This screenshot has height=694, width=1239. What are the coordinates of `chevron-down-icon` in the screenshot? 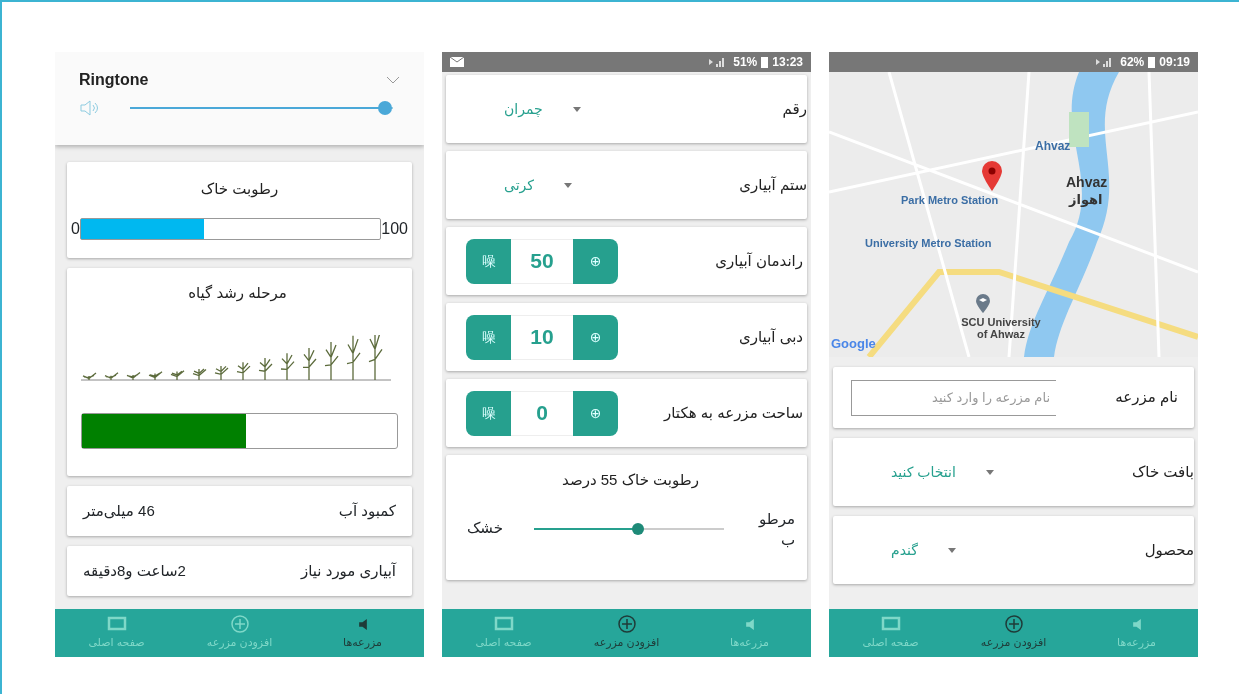 It's located at (393, 80).